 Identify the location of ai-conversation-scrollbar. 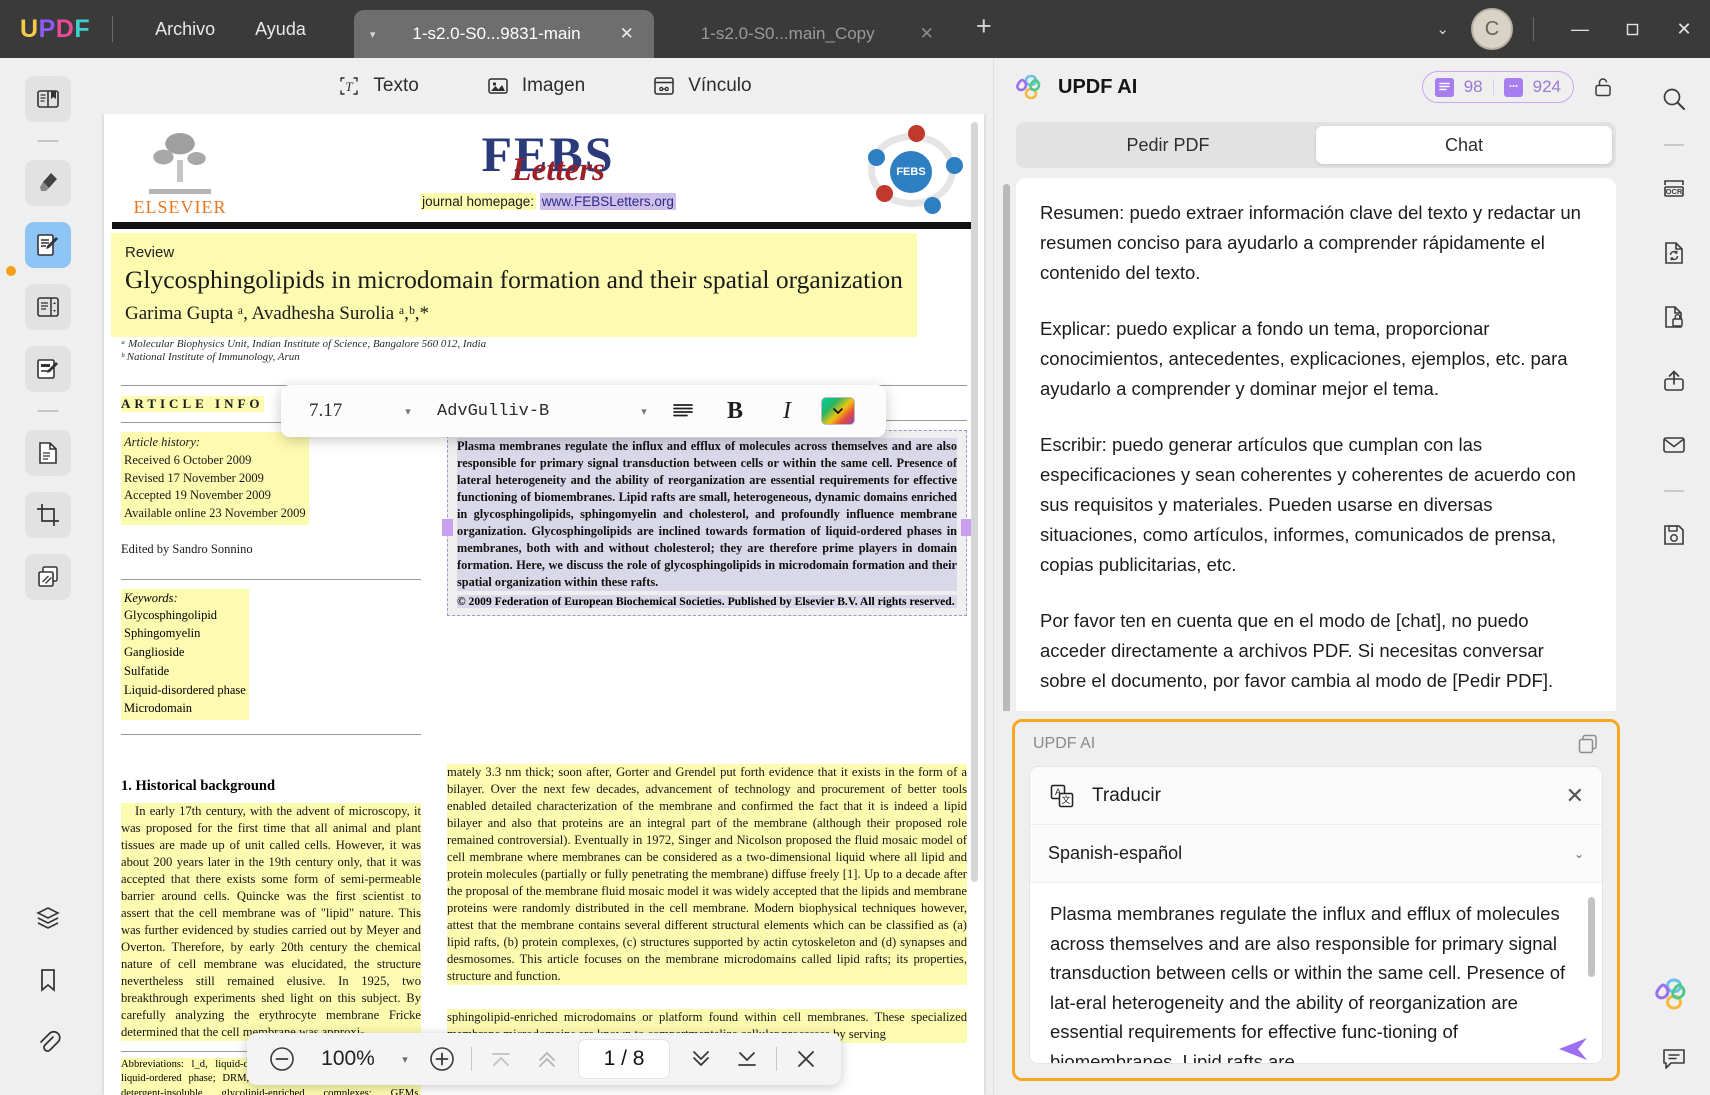
(1006, 447).